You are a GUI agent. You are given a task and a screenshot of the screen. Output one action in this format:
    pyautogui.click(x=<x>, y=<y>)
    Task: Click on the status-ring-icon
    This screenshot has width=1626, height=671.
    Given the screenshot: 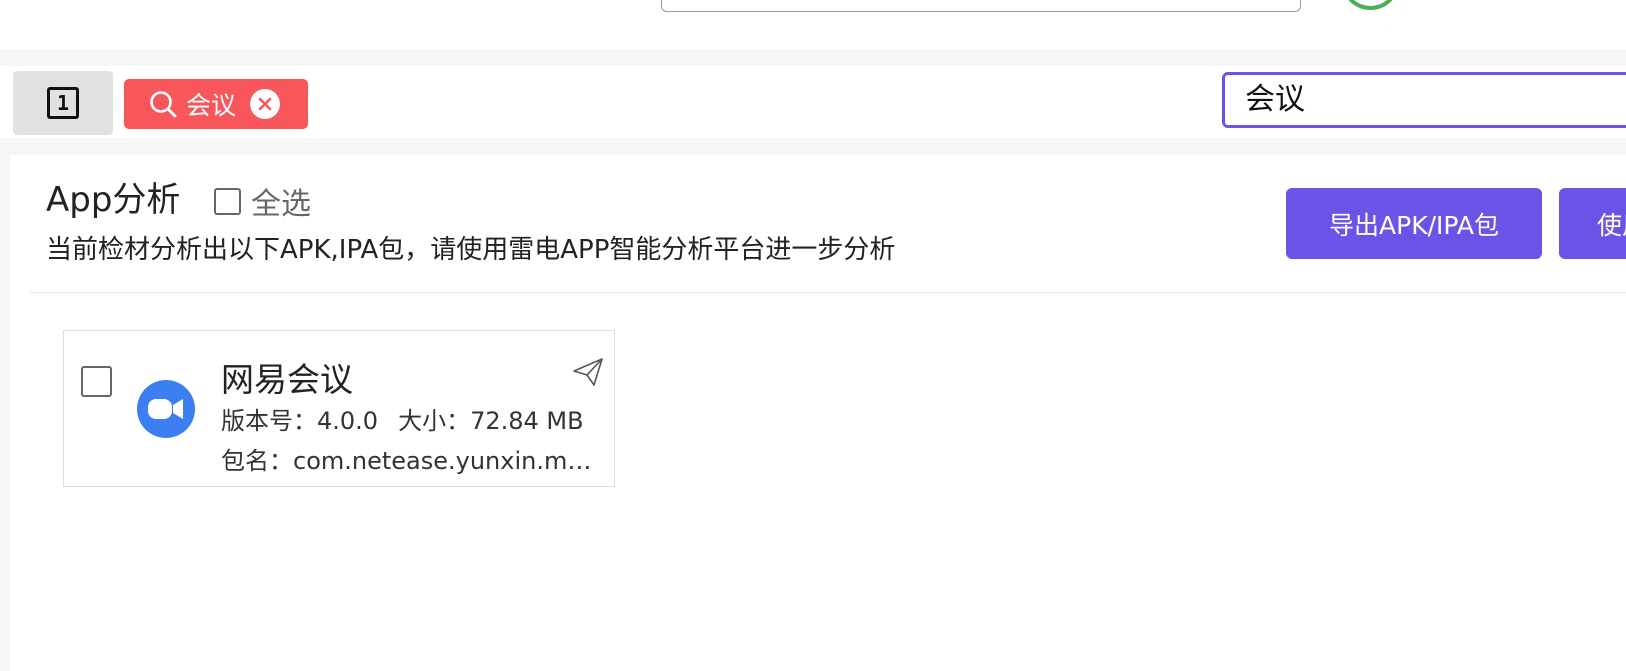 What is the action you would take?
    pyautogui.click(x=1370, y=5)
    